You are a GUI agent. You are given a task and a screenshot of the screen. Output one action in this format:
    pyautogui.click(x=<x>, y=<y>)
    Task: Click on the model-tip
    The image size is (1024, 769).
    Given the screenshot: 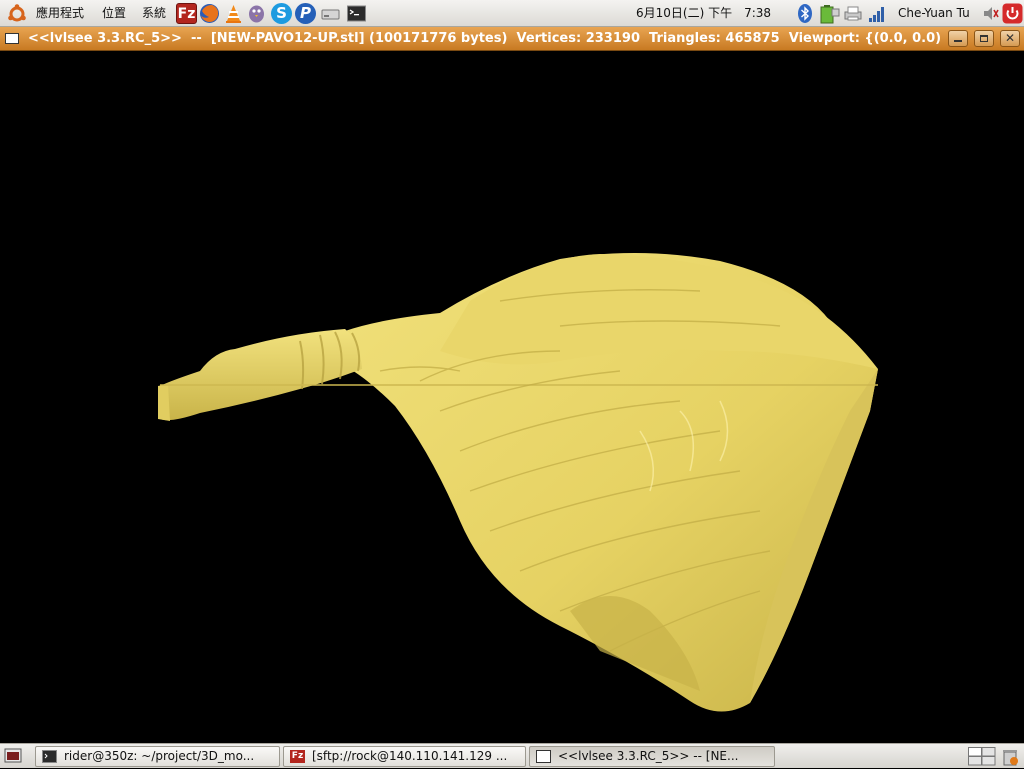 What is the action you would take?
    pyautogui.click(x=164, y=402)
    